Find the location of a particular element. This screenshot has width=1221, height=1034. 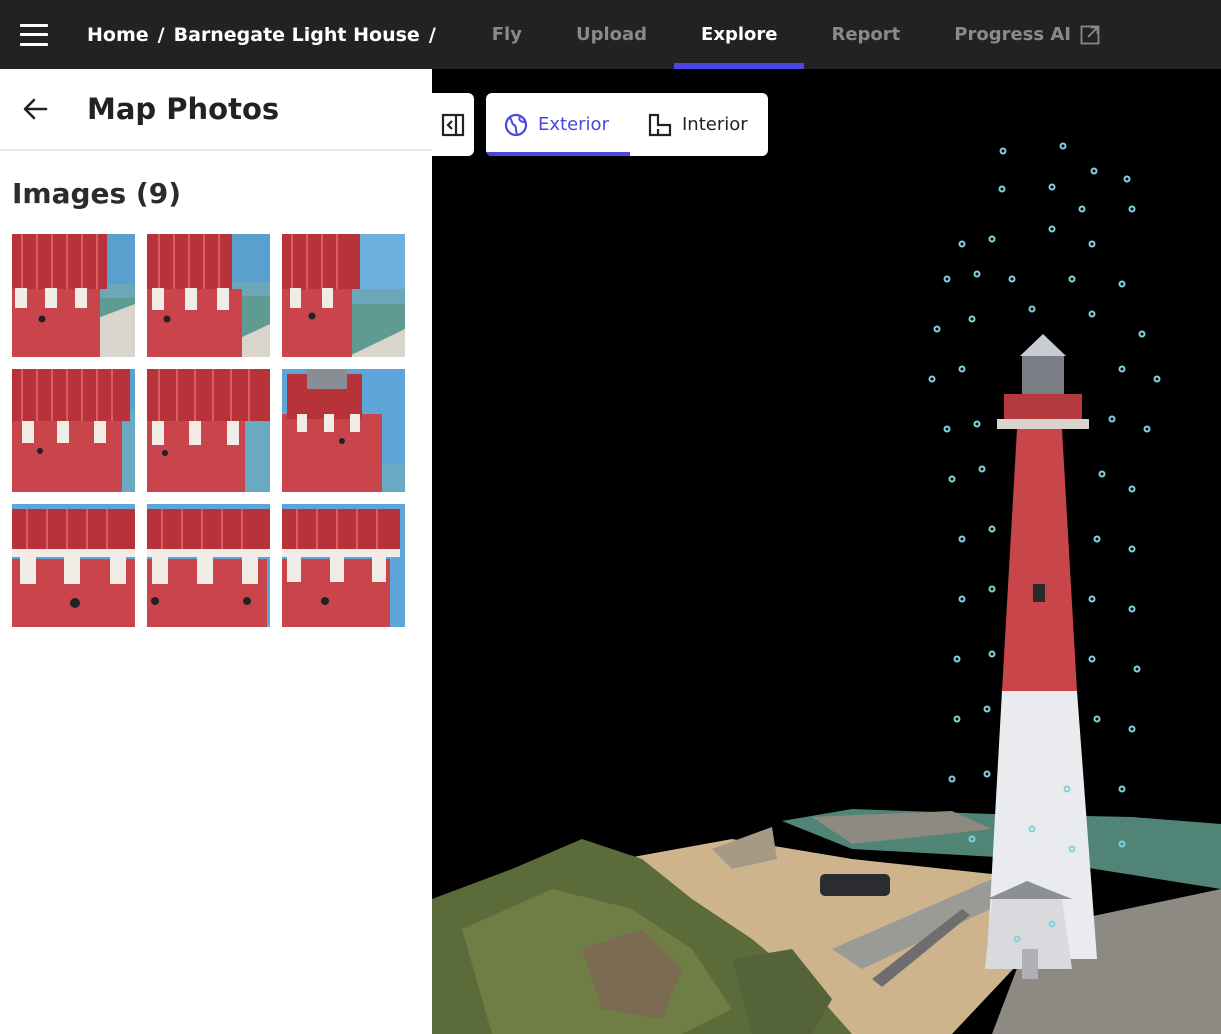

breadcrumb-project: Barnegate Light House is located at coordinates (297, 35).